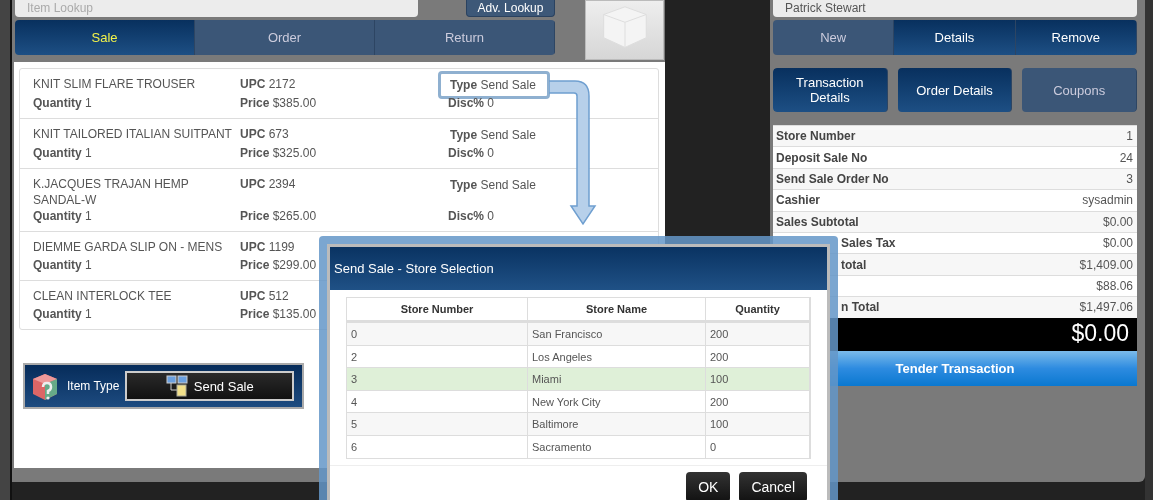  I want to click on store-cell: New York City, so click(617, 401).